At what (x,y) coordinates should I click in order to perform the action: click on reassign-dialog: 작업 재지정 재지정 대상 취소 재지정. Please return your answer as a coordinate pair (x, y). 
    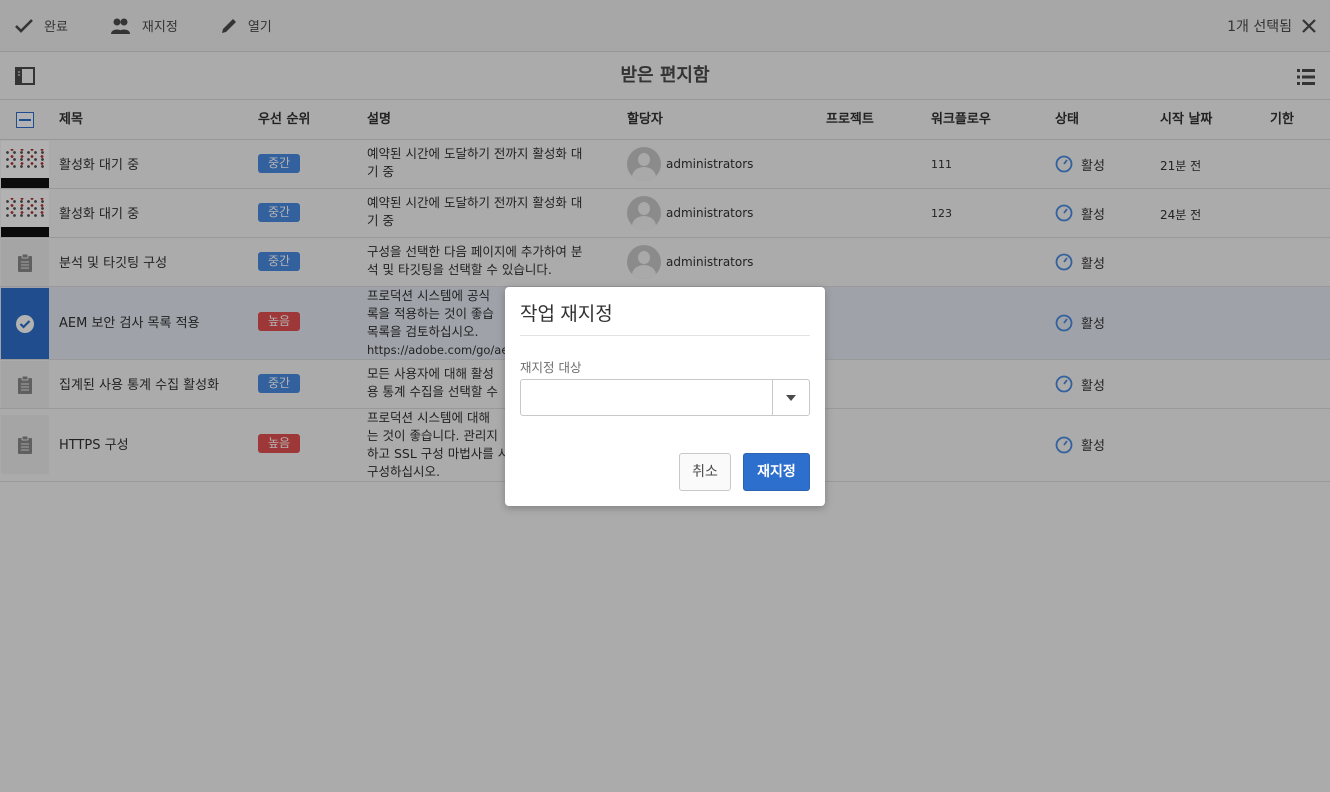
    Looking at the image, I should click on (665, 396).